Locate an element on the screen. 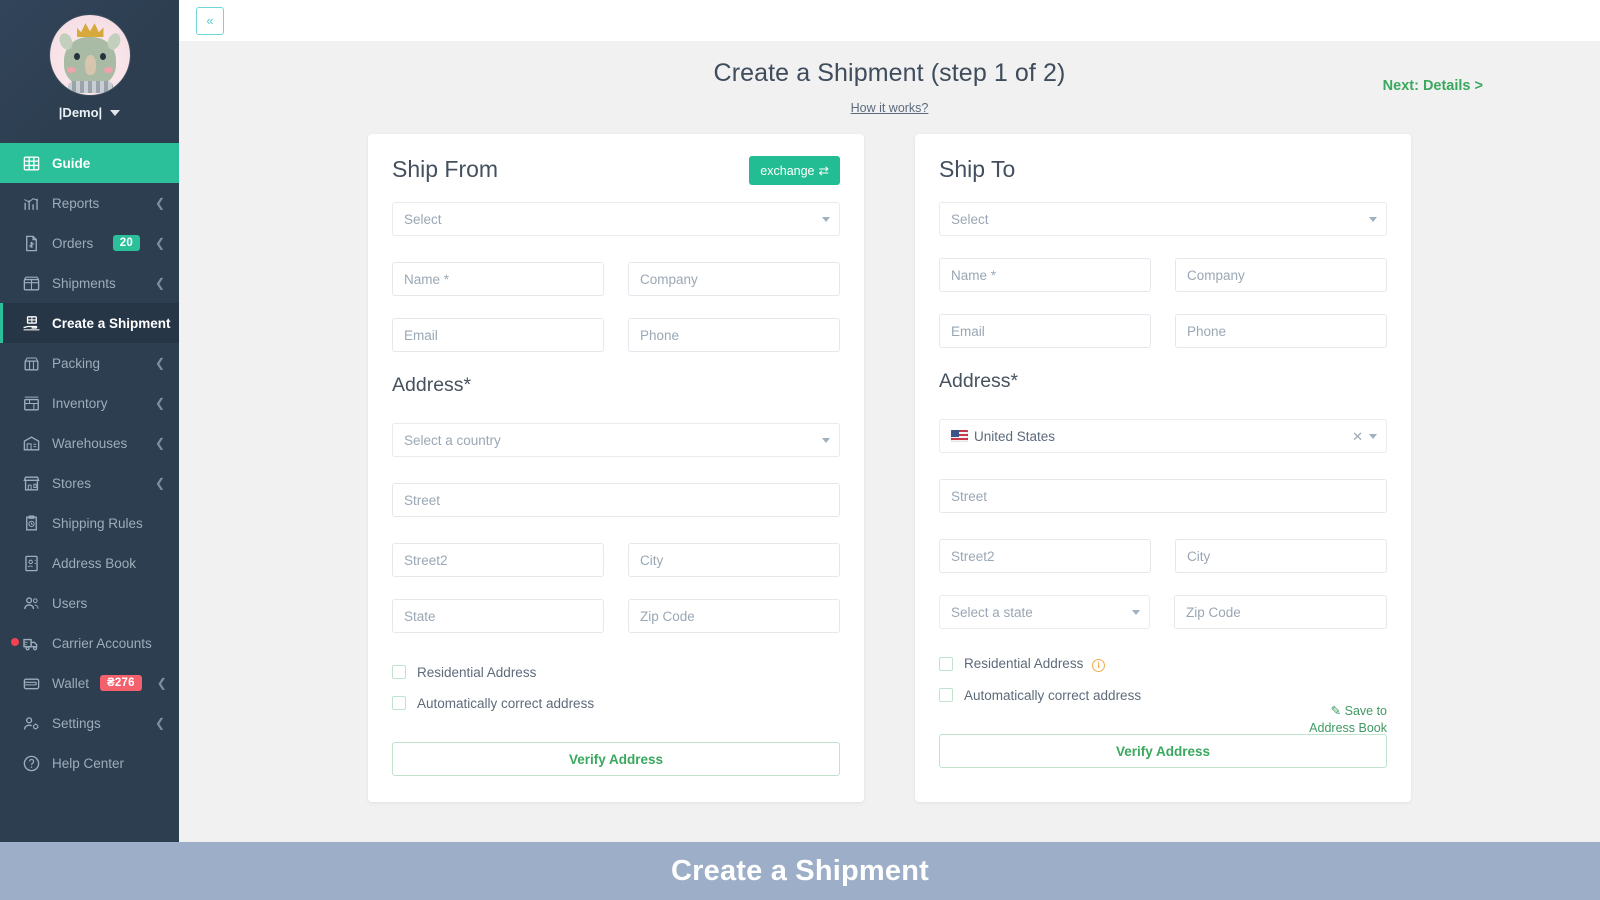 Image resolution: width=1600 pixels, height=900 pixels. ship-to-email-input is located at coordinates (1045, 331).